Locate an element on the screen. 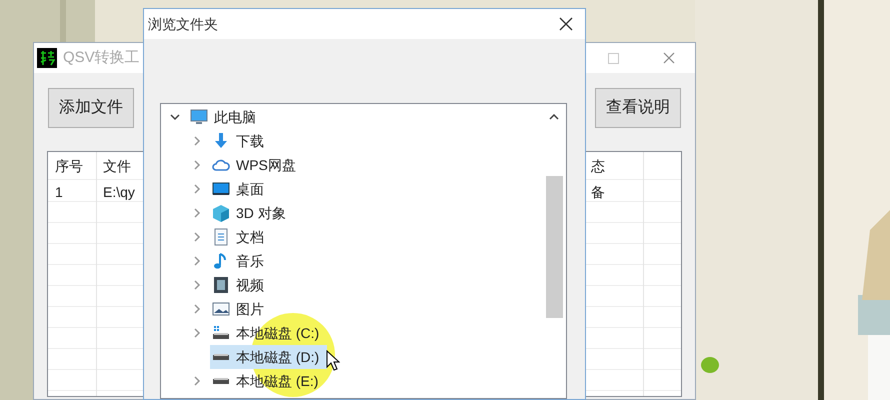  window-title: QSV转换工 is located at coordinates (101, 58).